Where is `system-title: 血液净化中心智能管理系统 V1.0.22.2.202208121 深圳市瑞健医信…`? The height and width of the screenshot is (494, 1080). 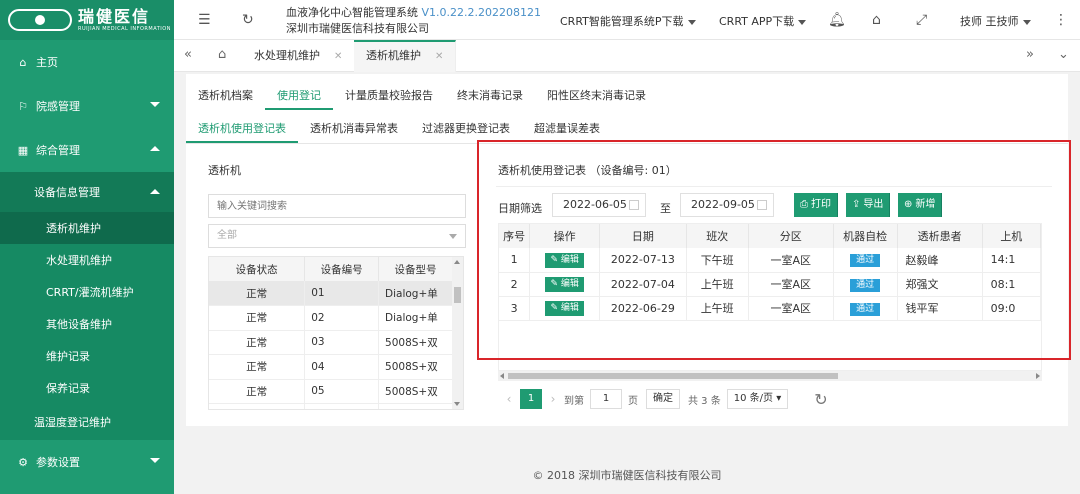 system-title: 血液净化中心智能管理系统 V1.0.22.2.202208121 深圳市瑞健医信… is located at coordinates (413, 21).